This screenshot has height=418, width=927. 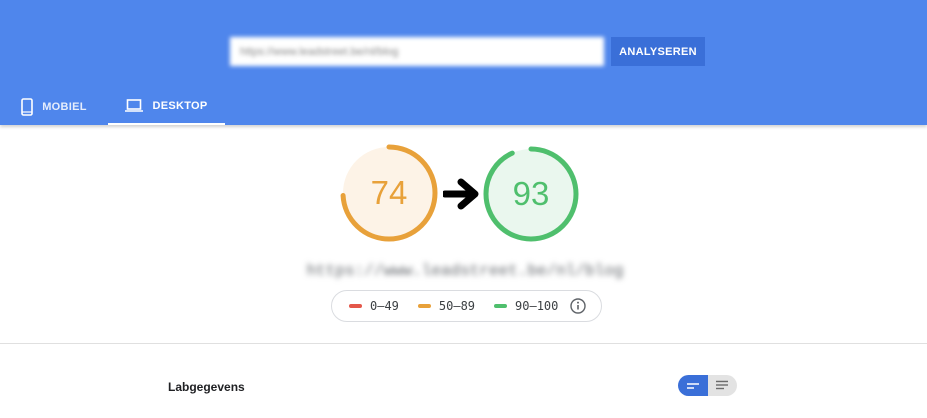 What do you see at coordinates (206, 387) in the screenshot?
I see `section-title-lab-data: Labgegevens` at bounding box center [206, 387].